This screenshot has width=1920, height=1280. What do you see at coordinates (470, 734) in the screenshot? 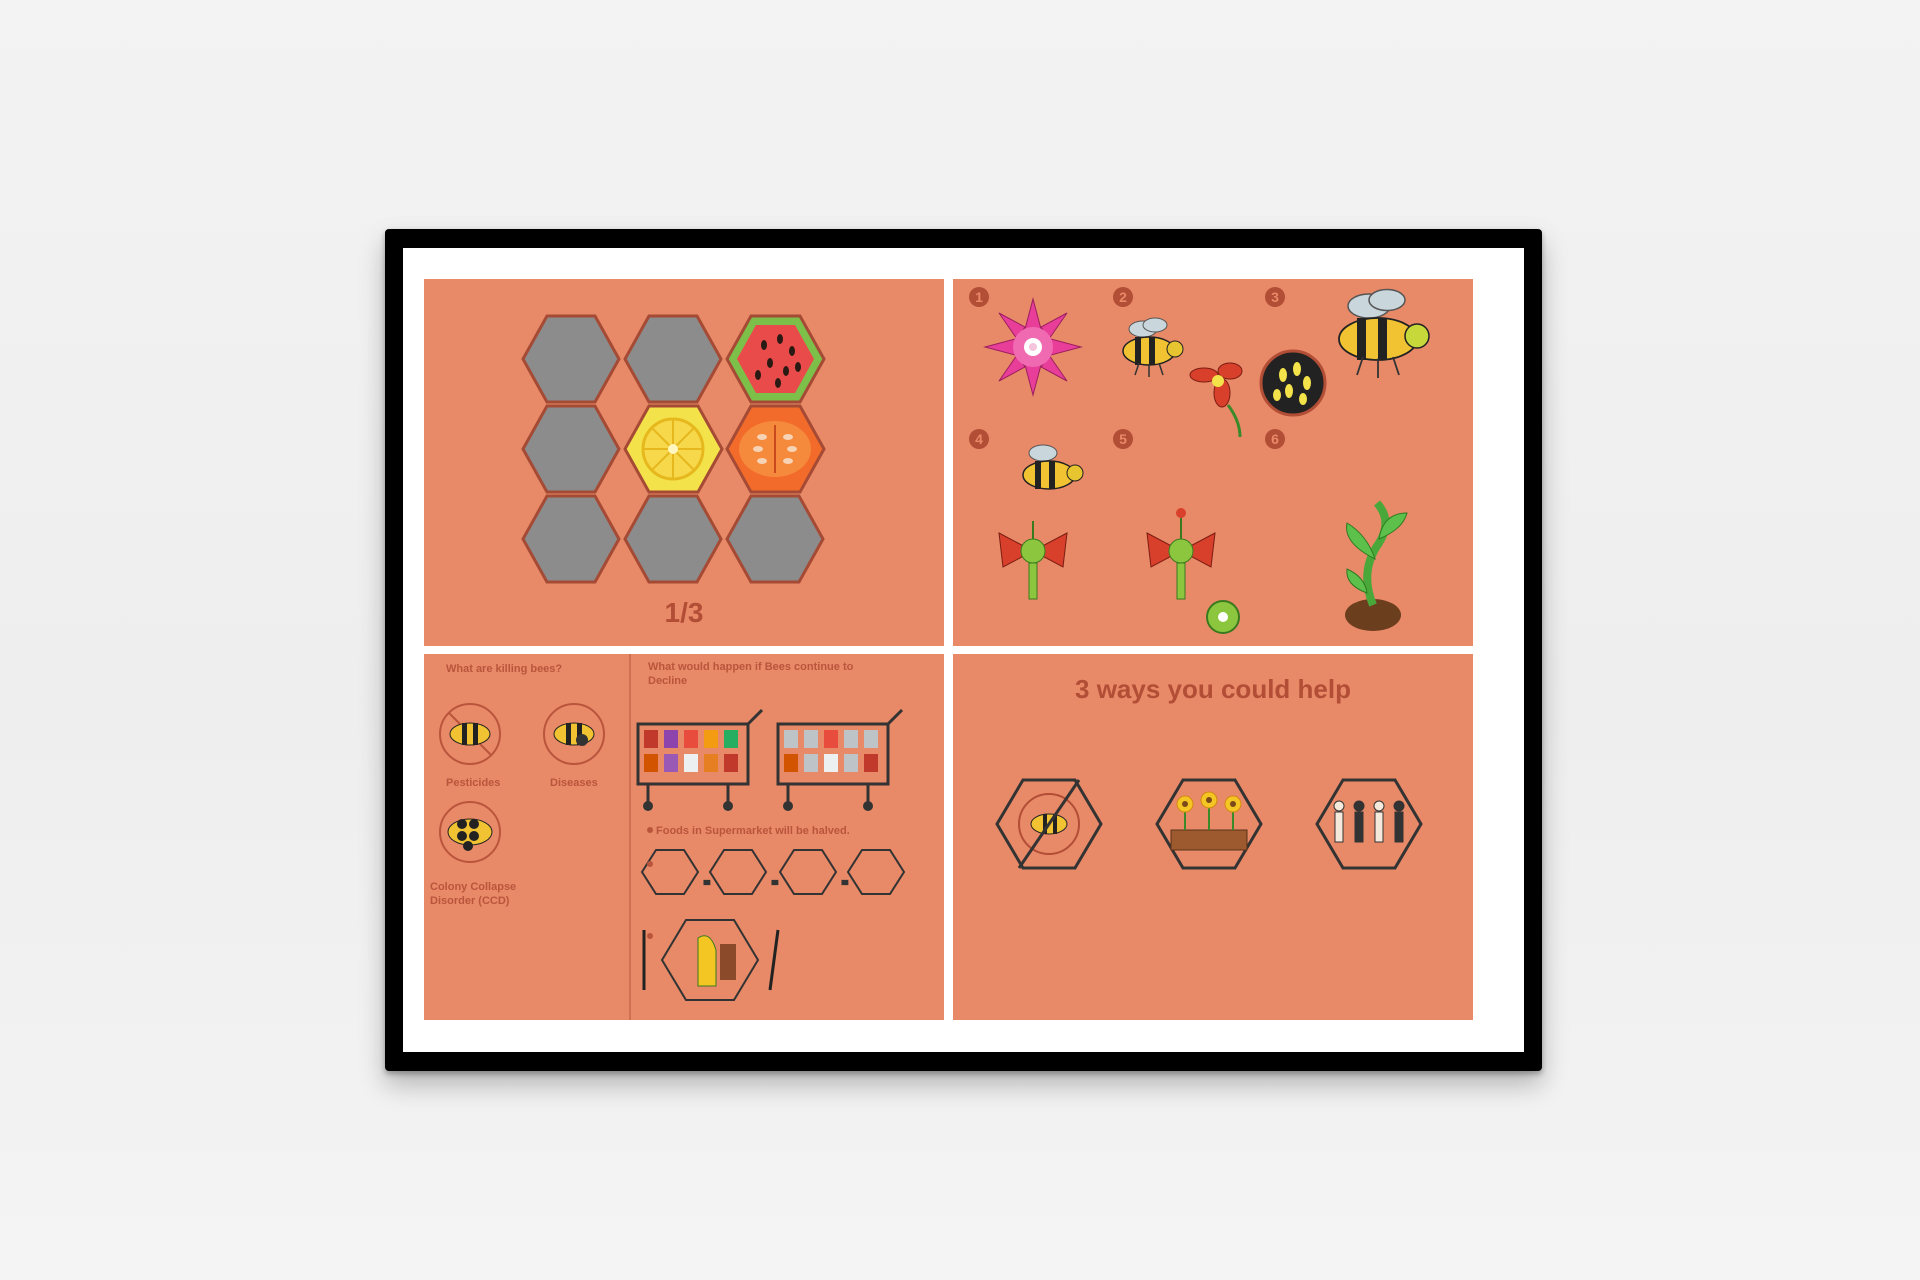
I see `pesticide-bee-icon` at bounding box center [470, 734].